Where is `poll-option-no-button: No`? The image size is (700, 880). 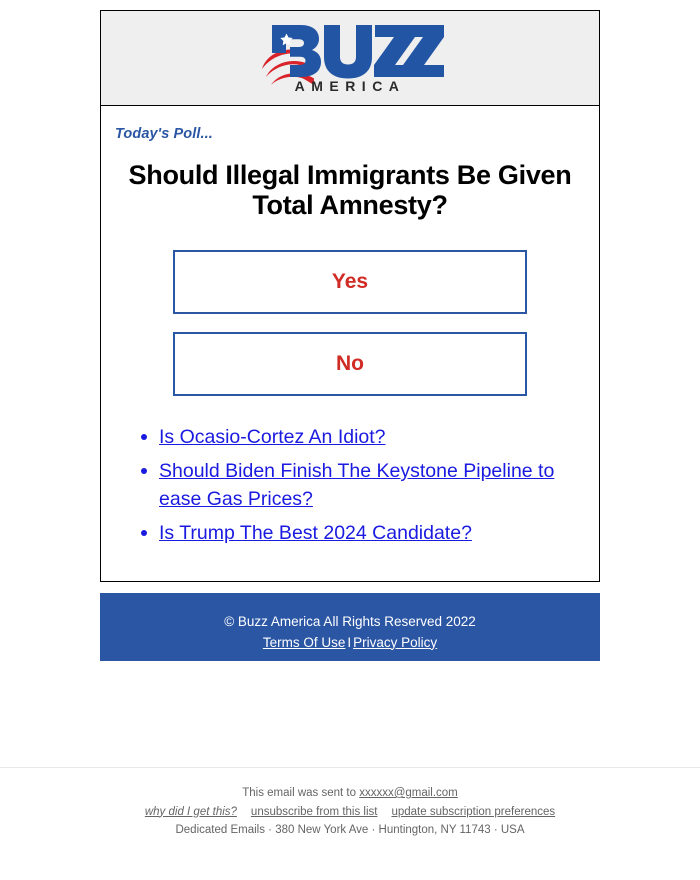
poll-option-no-button: No is located at coordinates (350, 364).